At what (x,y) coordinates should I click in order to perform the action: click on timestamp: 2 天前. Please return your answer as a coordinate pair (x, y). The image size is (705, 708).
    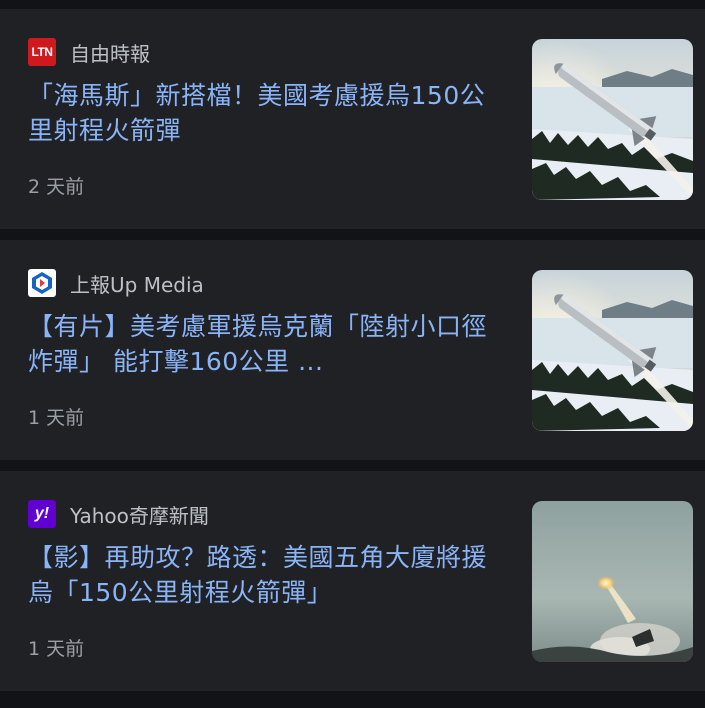
    Looking at the image, I should click on (56, 187).